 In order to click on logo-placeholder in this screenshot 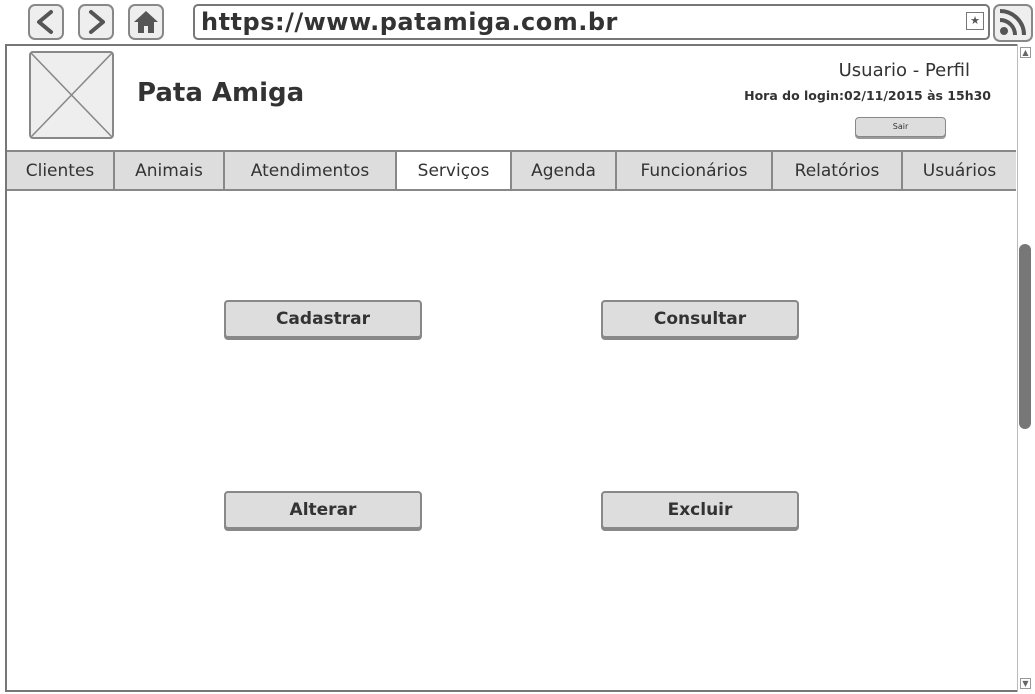, I will do `click(71, 95)`.